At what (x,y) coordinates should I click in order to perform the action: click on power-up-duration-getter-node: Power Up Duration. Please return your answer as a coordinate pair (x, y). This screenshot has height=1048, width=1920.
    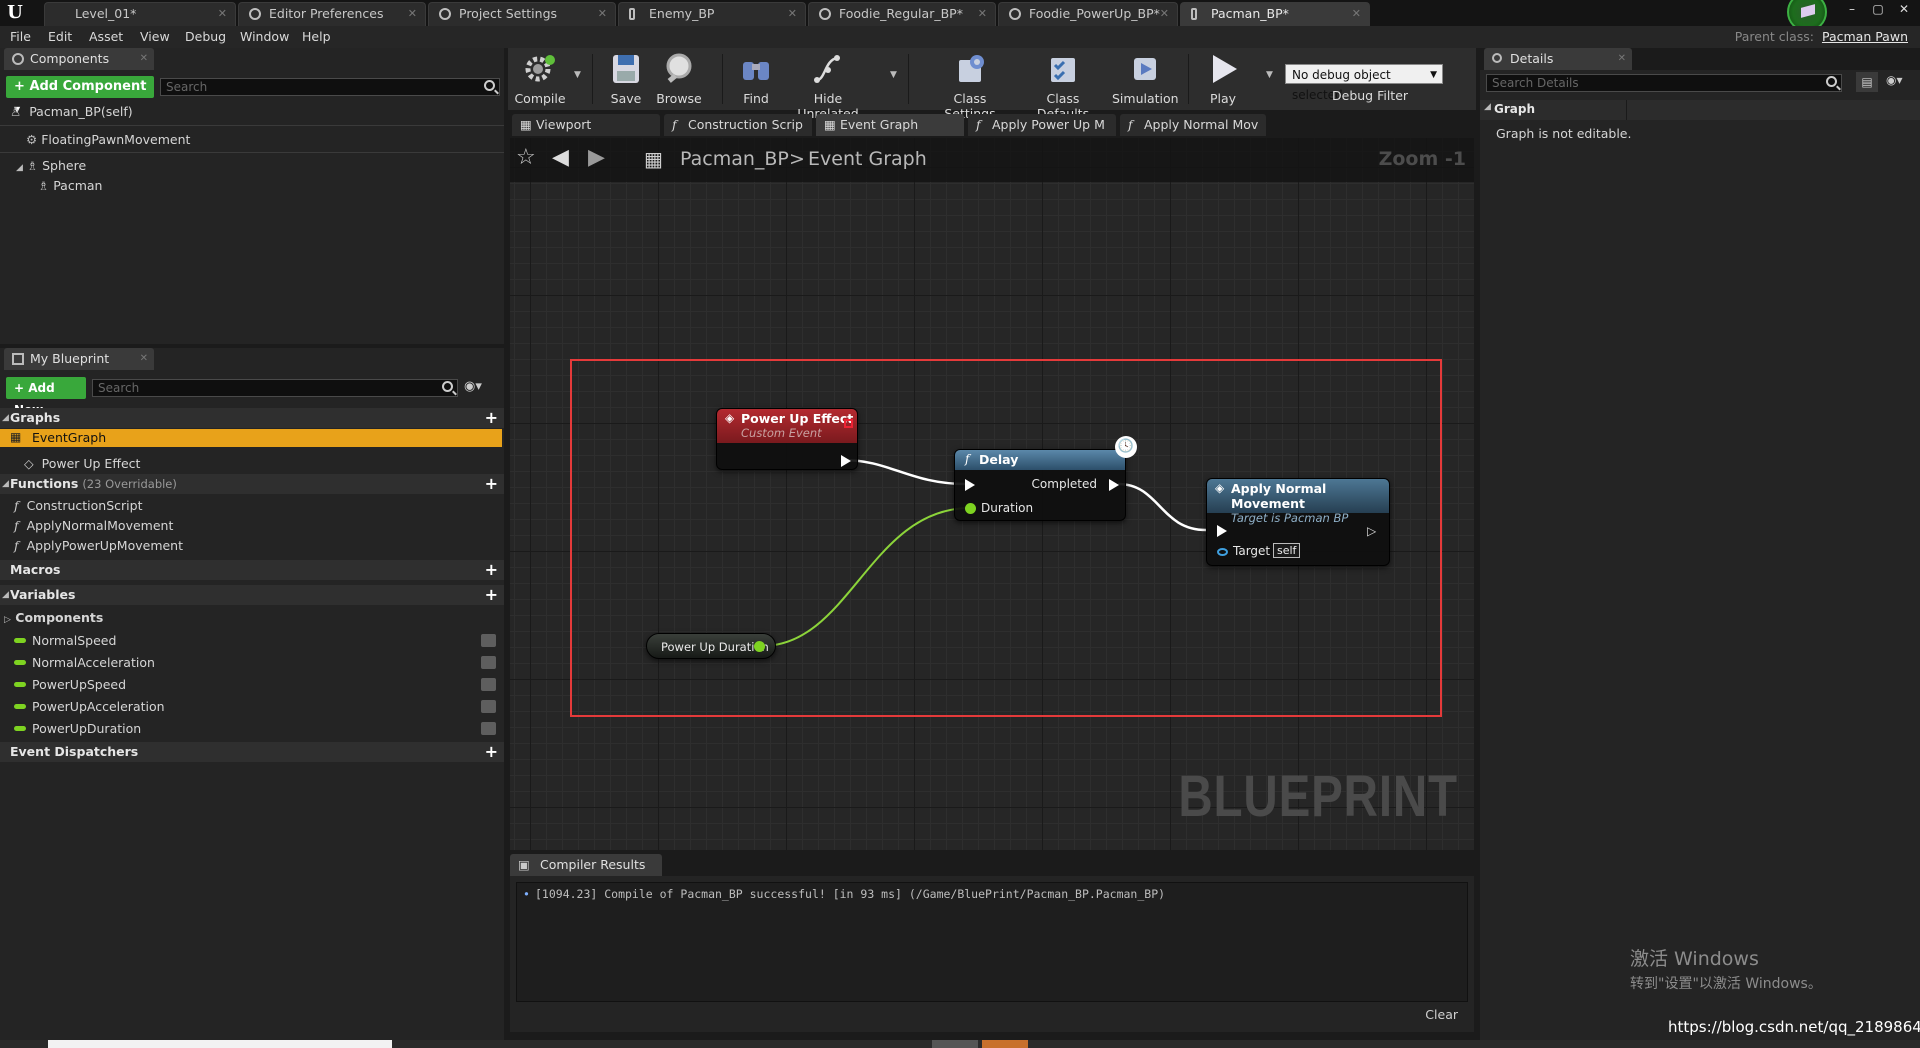
    Looking at the image, I should click on (711, 646).